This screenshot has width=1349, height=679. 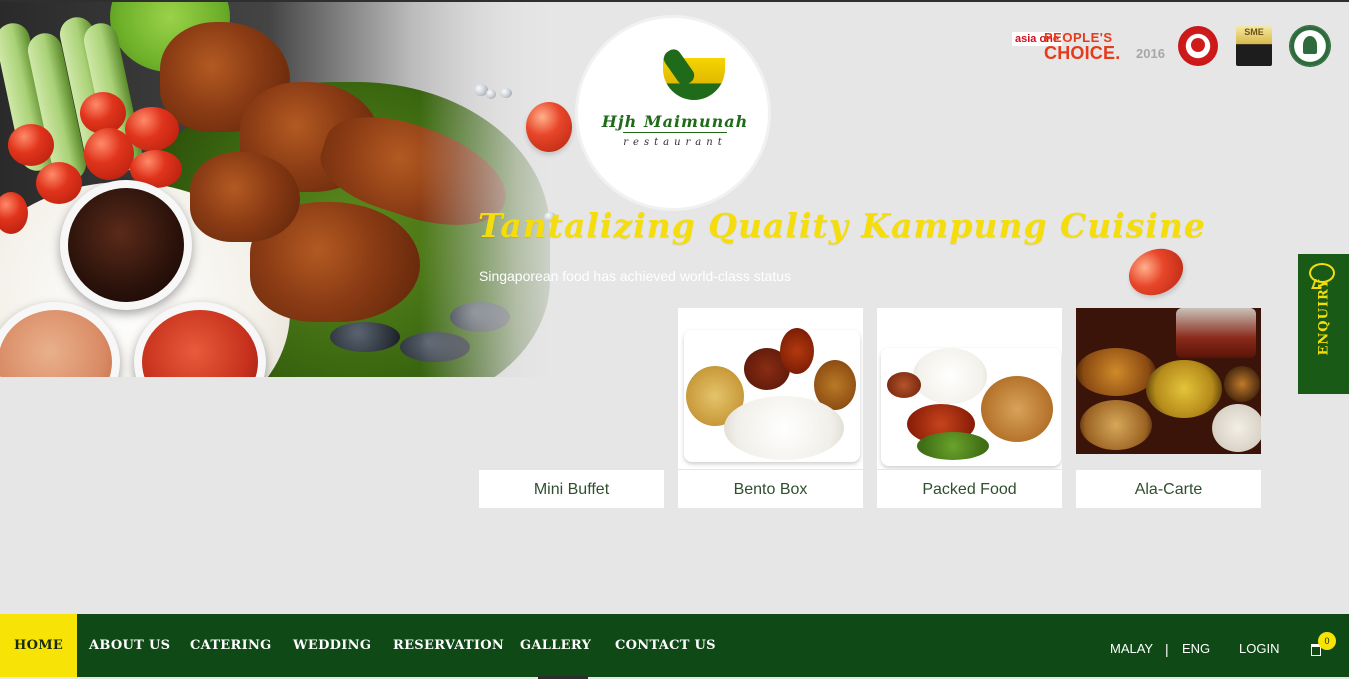 What do you see at coordinates (1198, 46) in the screenshot?
I see `gourmand-award-icon` at bounding box center [1198, 46].